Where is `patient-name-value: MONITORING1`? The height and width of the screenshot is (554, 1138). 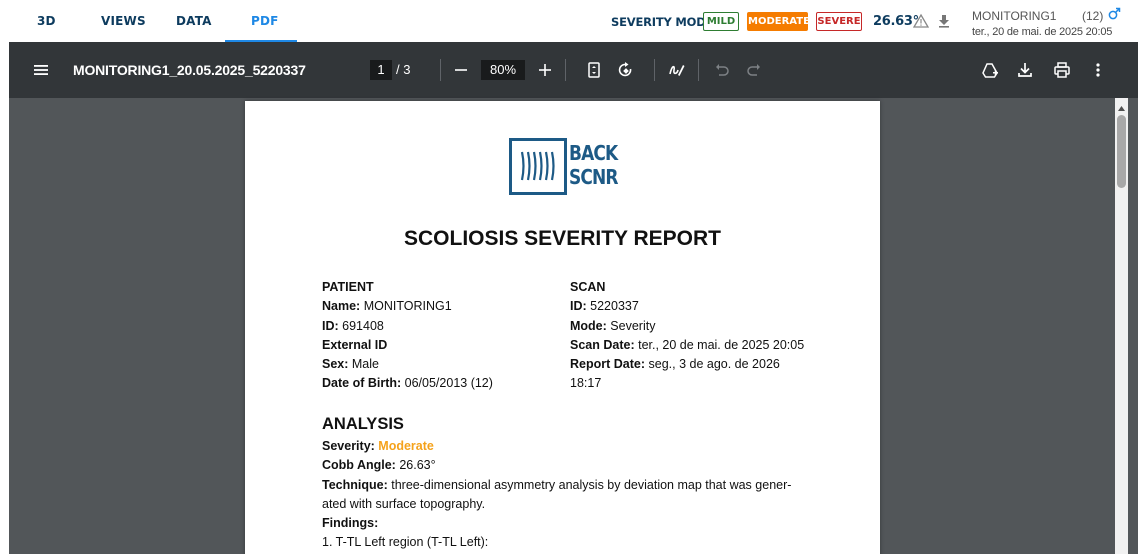
patient-name-value: MONITORING1 is located at coordinates (407, 306).